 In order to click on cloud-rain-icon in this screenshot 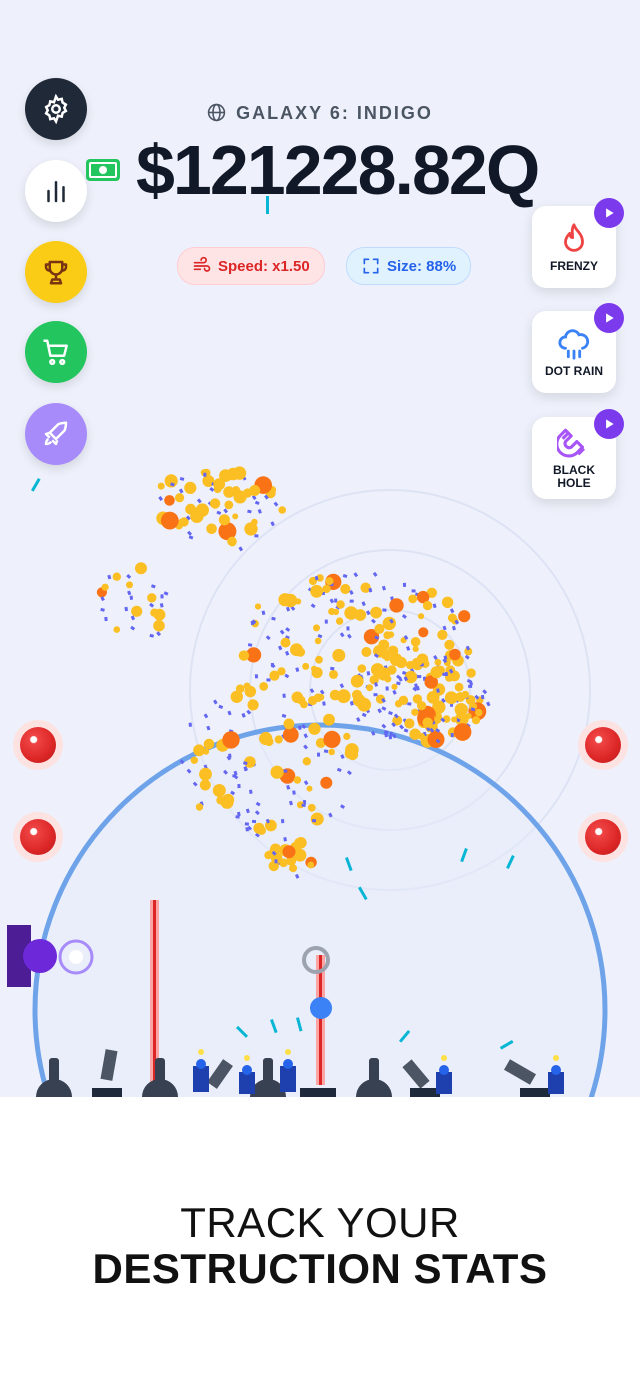, I will do `click(574, 344)`.